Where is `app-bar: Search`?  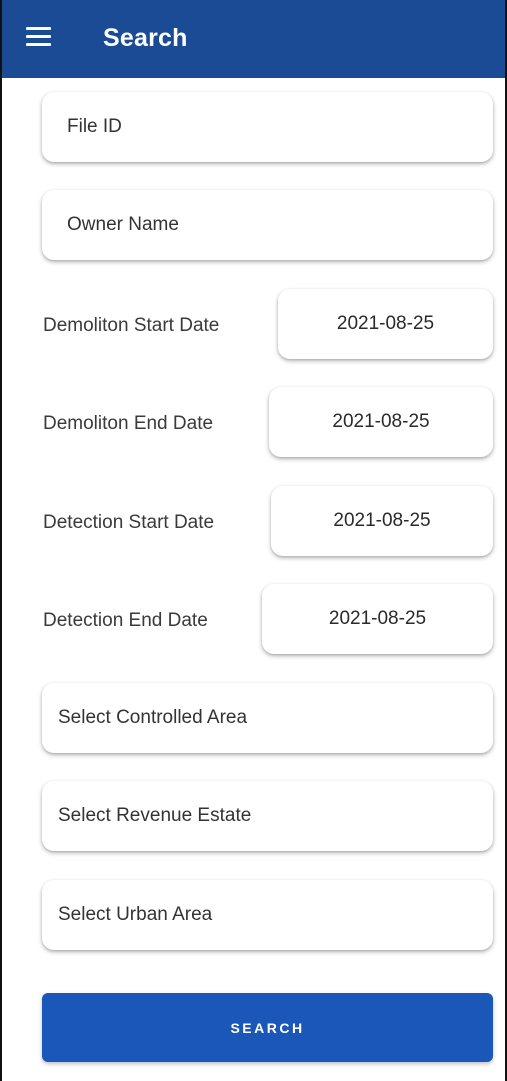 app-bar: Search is located at coordinates (253, 39).